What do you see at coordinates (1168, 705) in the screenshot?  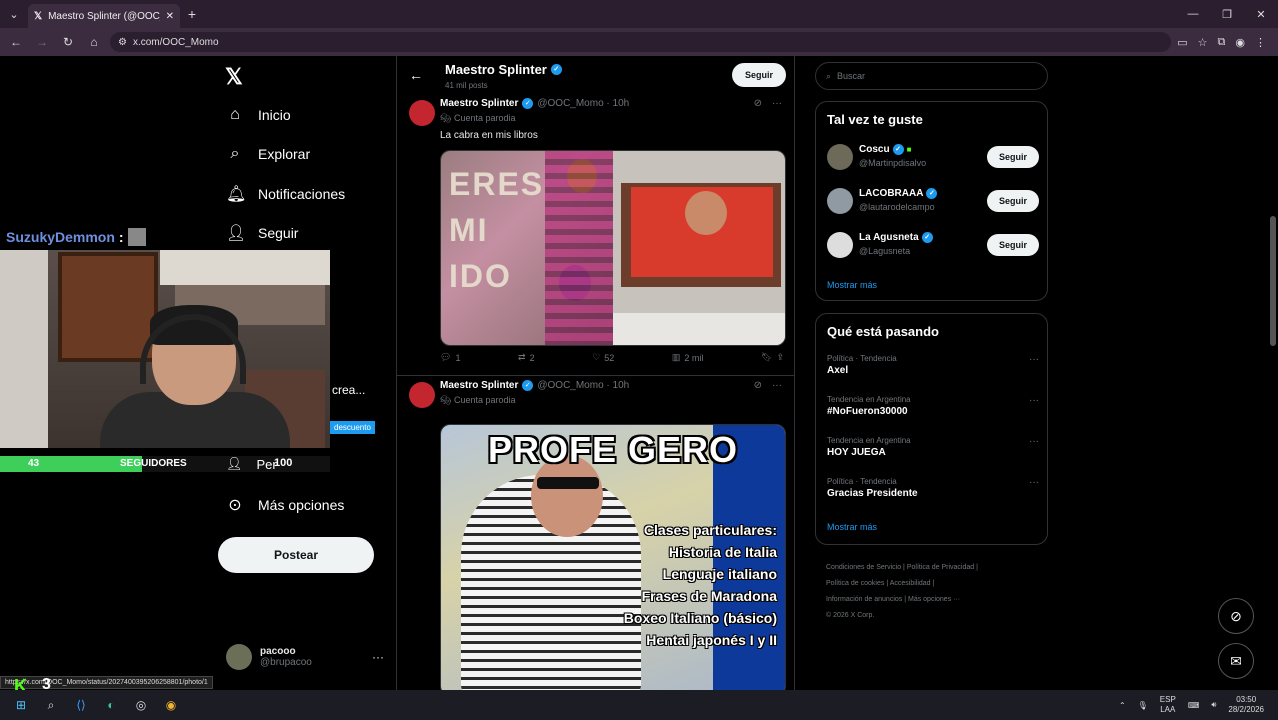 I see `language-indicator: ESP LAA` at bounding box center [1168, 705].